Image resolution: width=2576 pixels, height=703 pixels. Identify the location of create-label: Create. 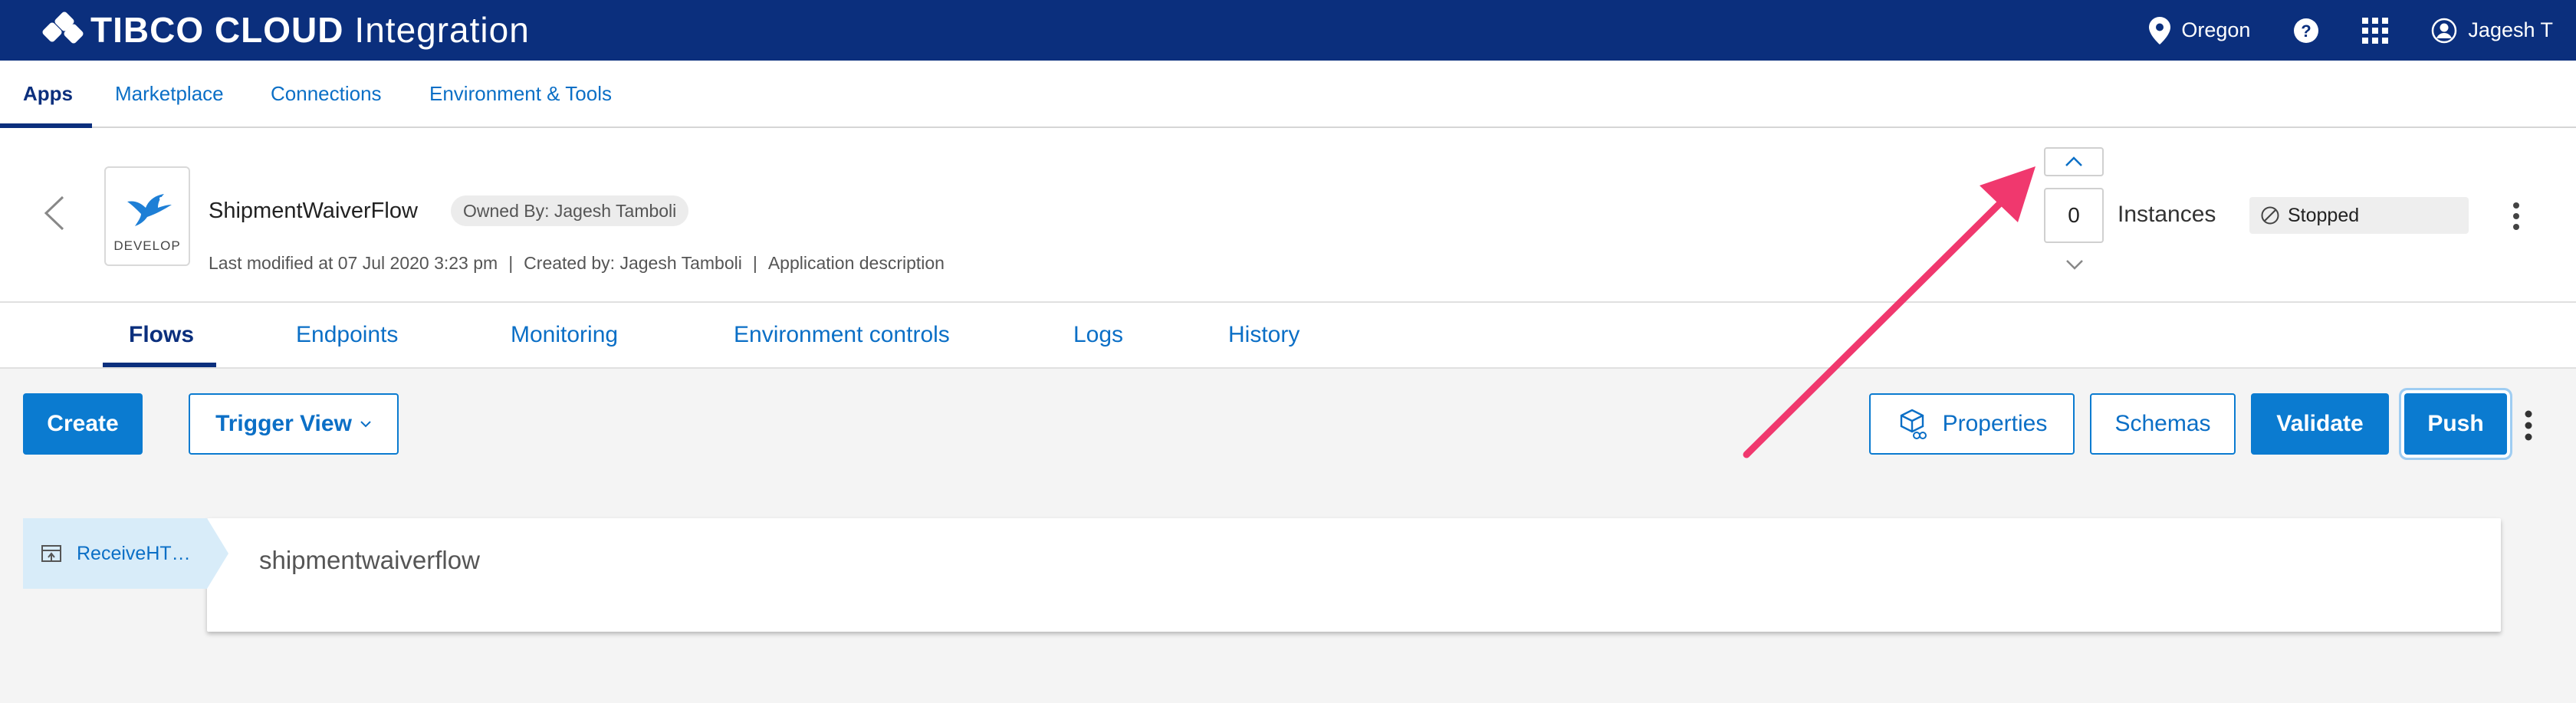
(83, 424).